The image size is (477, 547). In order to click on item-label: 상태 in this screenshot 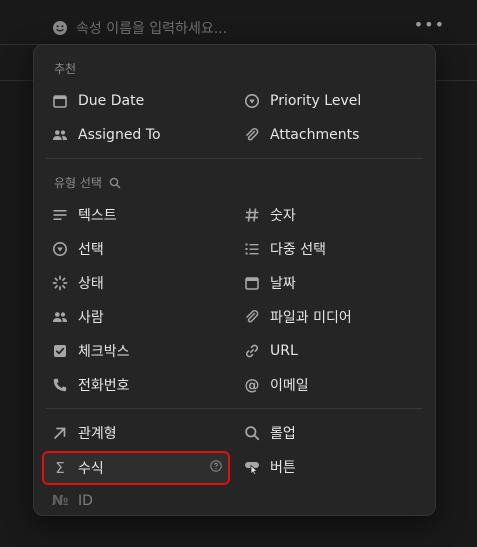, I will do `click(91, 284)`.